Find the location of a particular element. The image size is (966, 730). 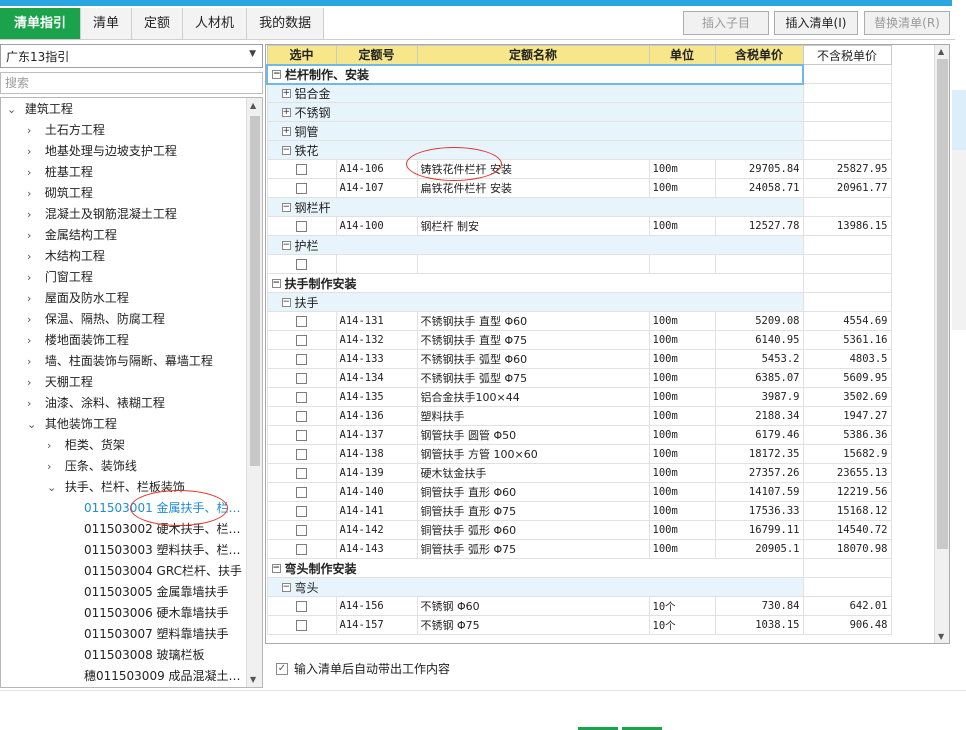

group-row: − 栏杆制作、安装 is located at coordinates (579, 74).